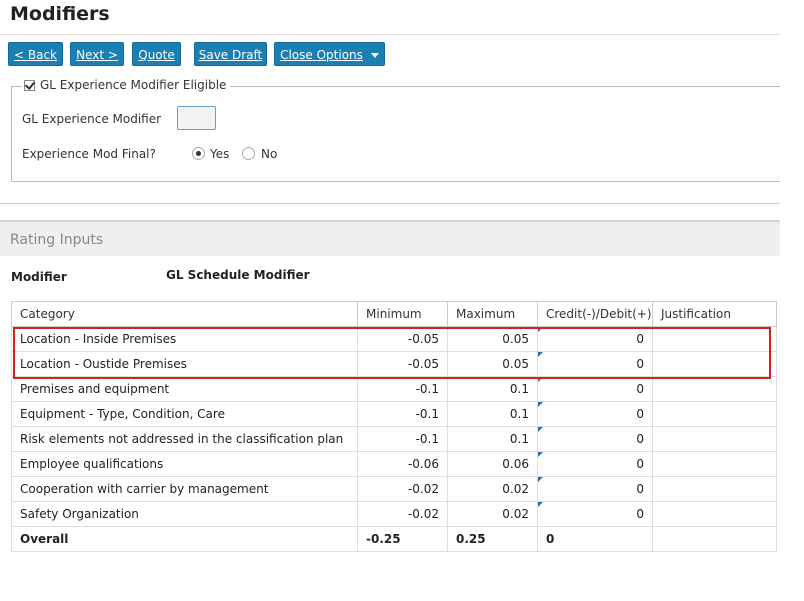 The image size is (804, 601). I want to click on col-justification-header: Justification, so click(714, 314).